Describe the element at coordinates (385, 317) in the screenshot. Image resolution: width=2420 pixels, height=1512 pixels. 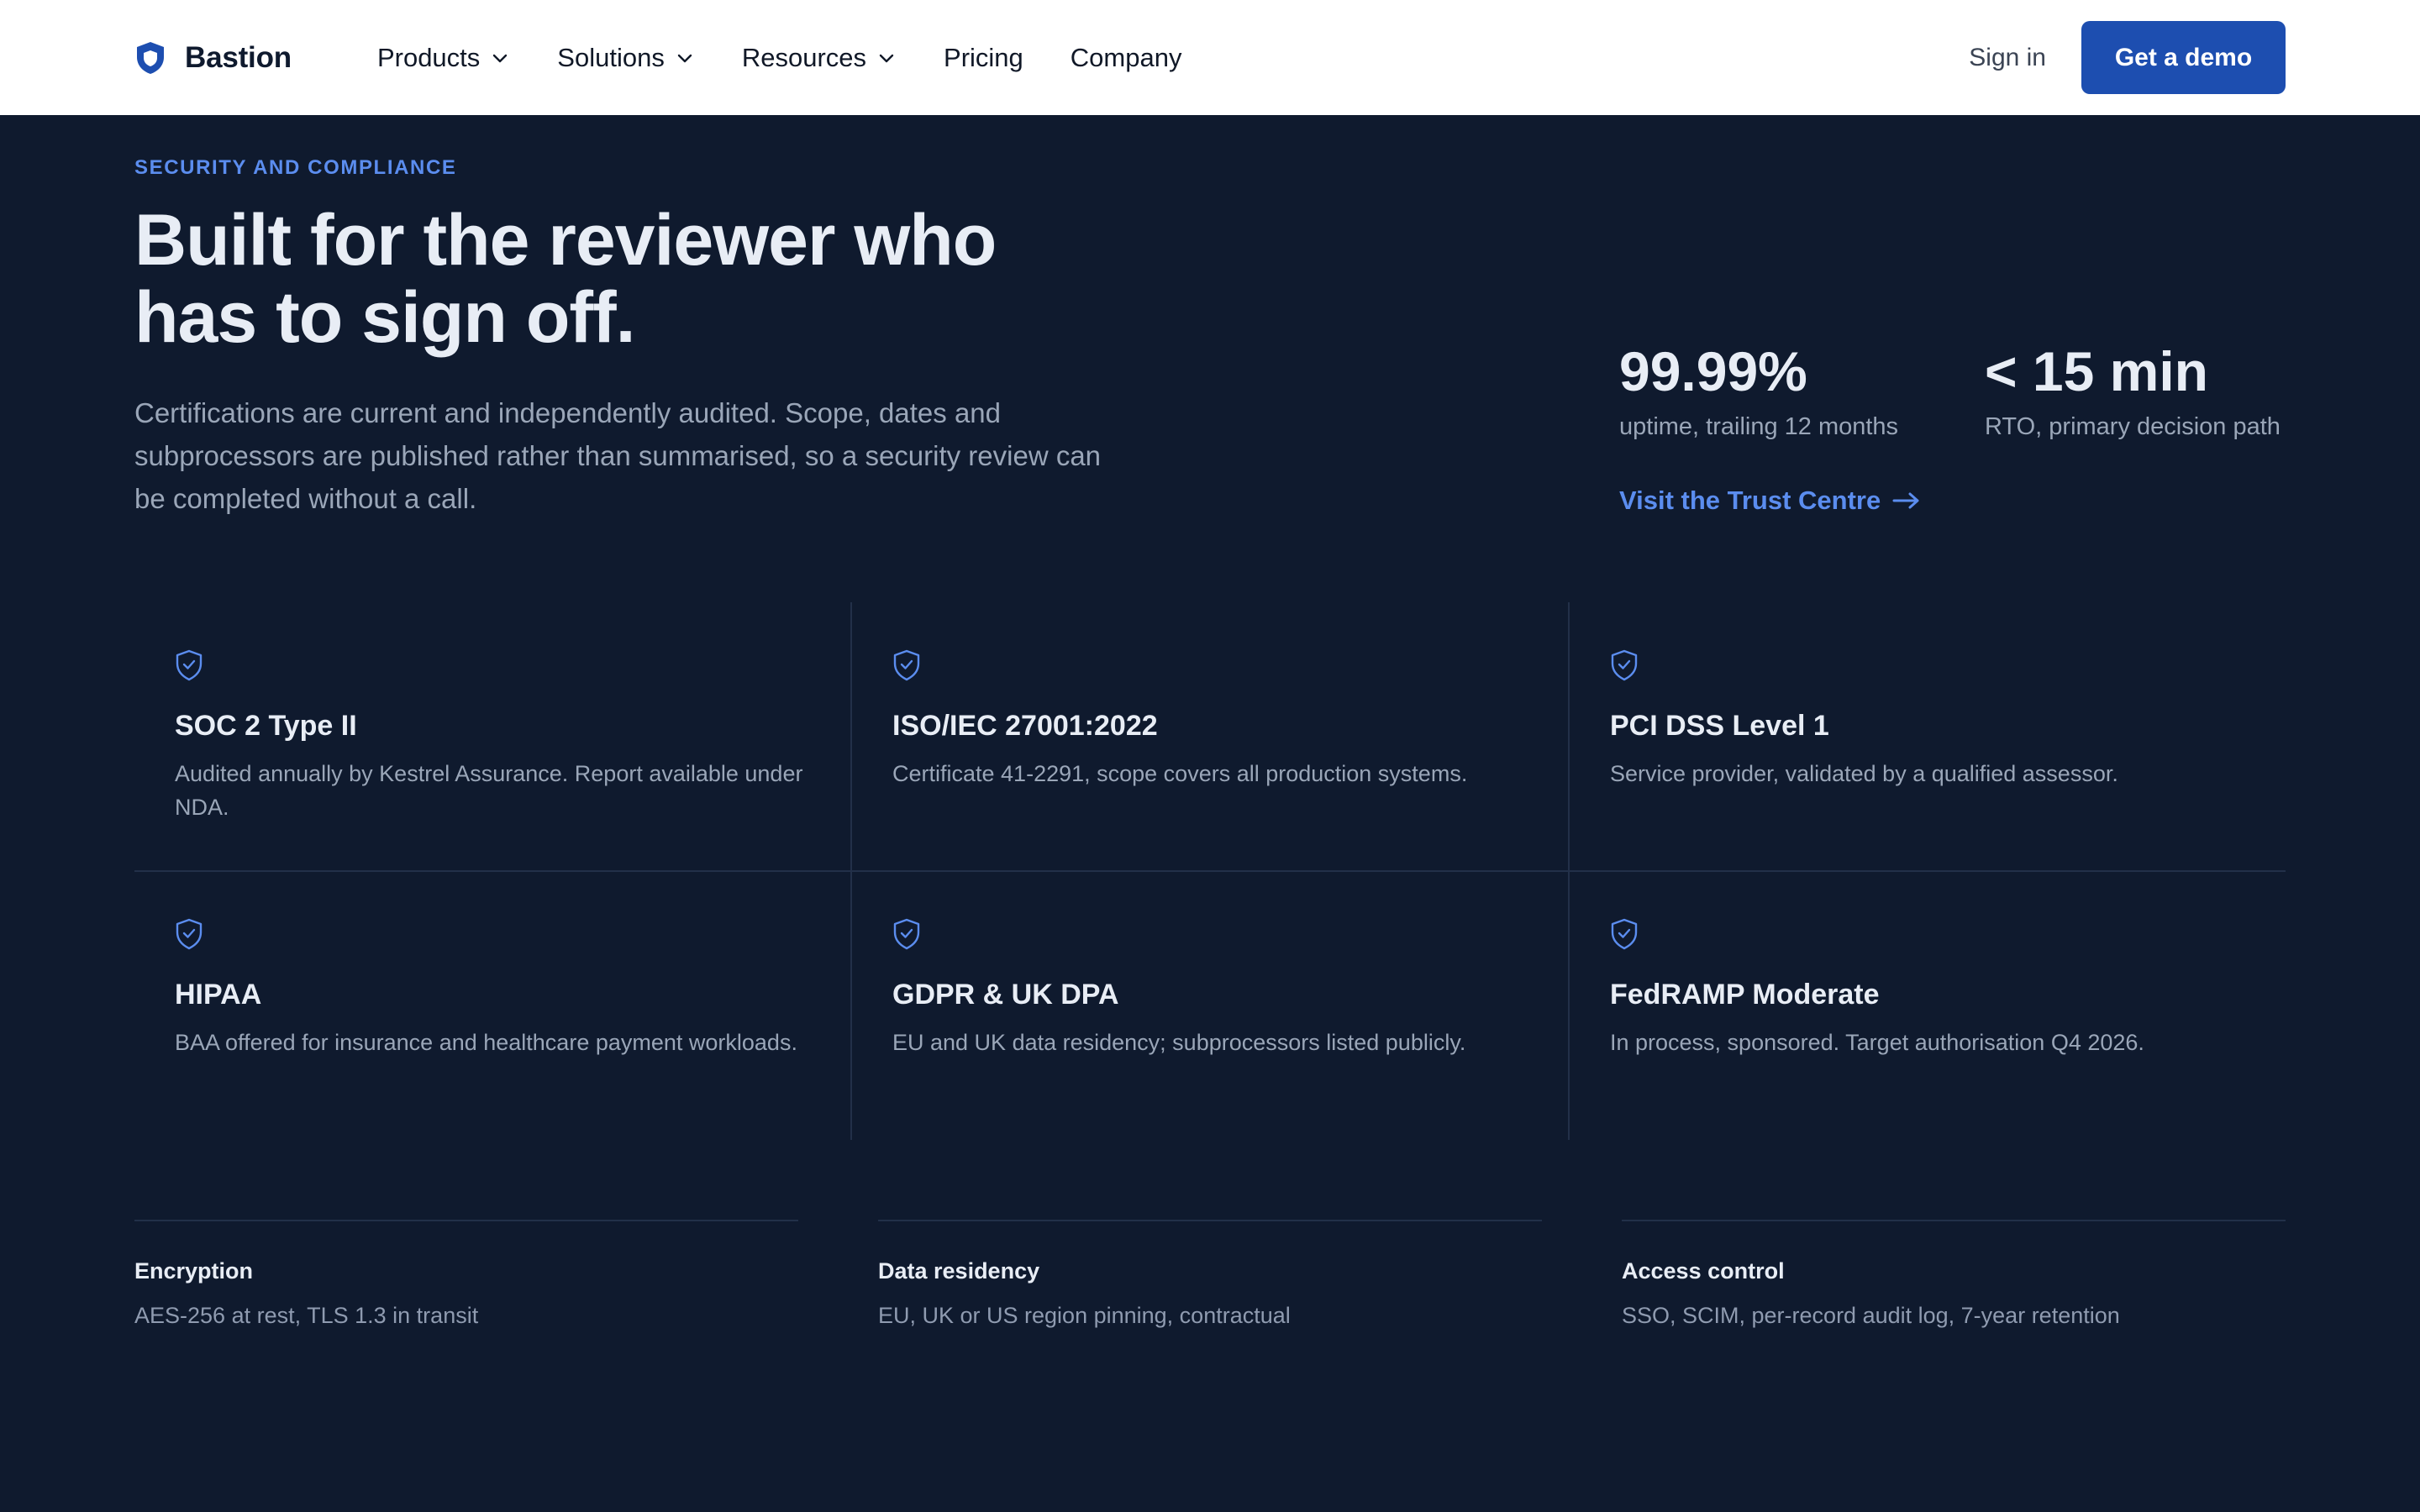
I see `headline-line-2: has to sign off.` at that location.